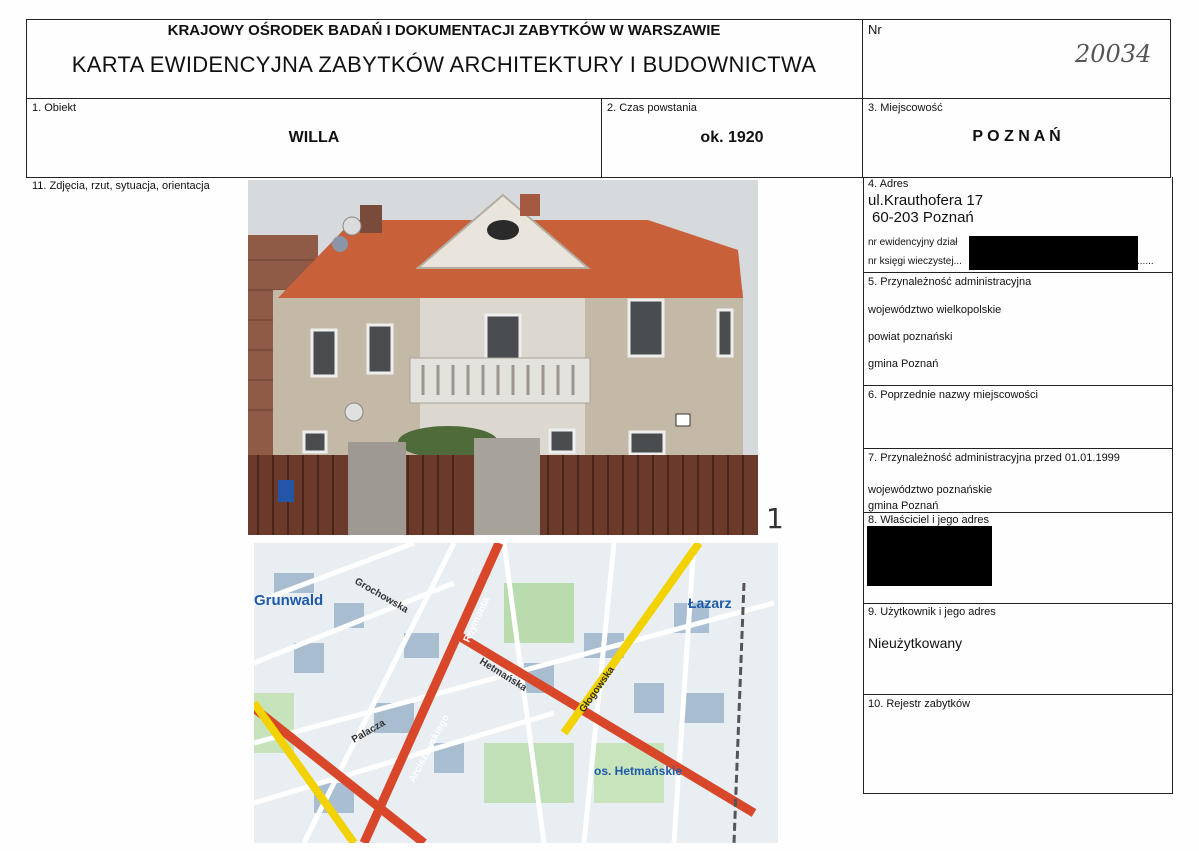  What do you see at coordinates (732, 137) in the screenshot?
I see `czas-value: ok. 1920` at bounding box center [732, 137].